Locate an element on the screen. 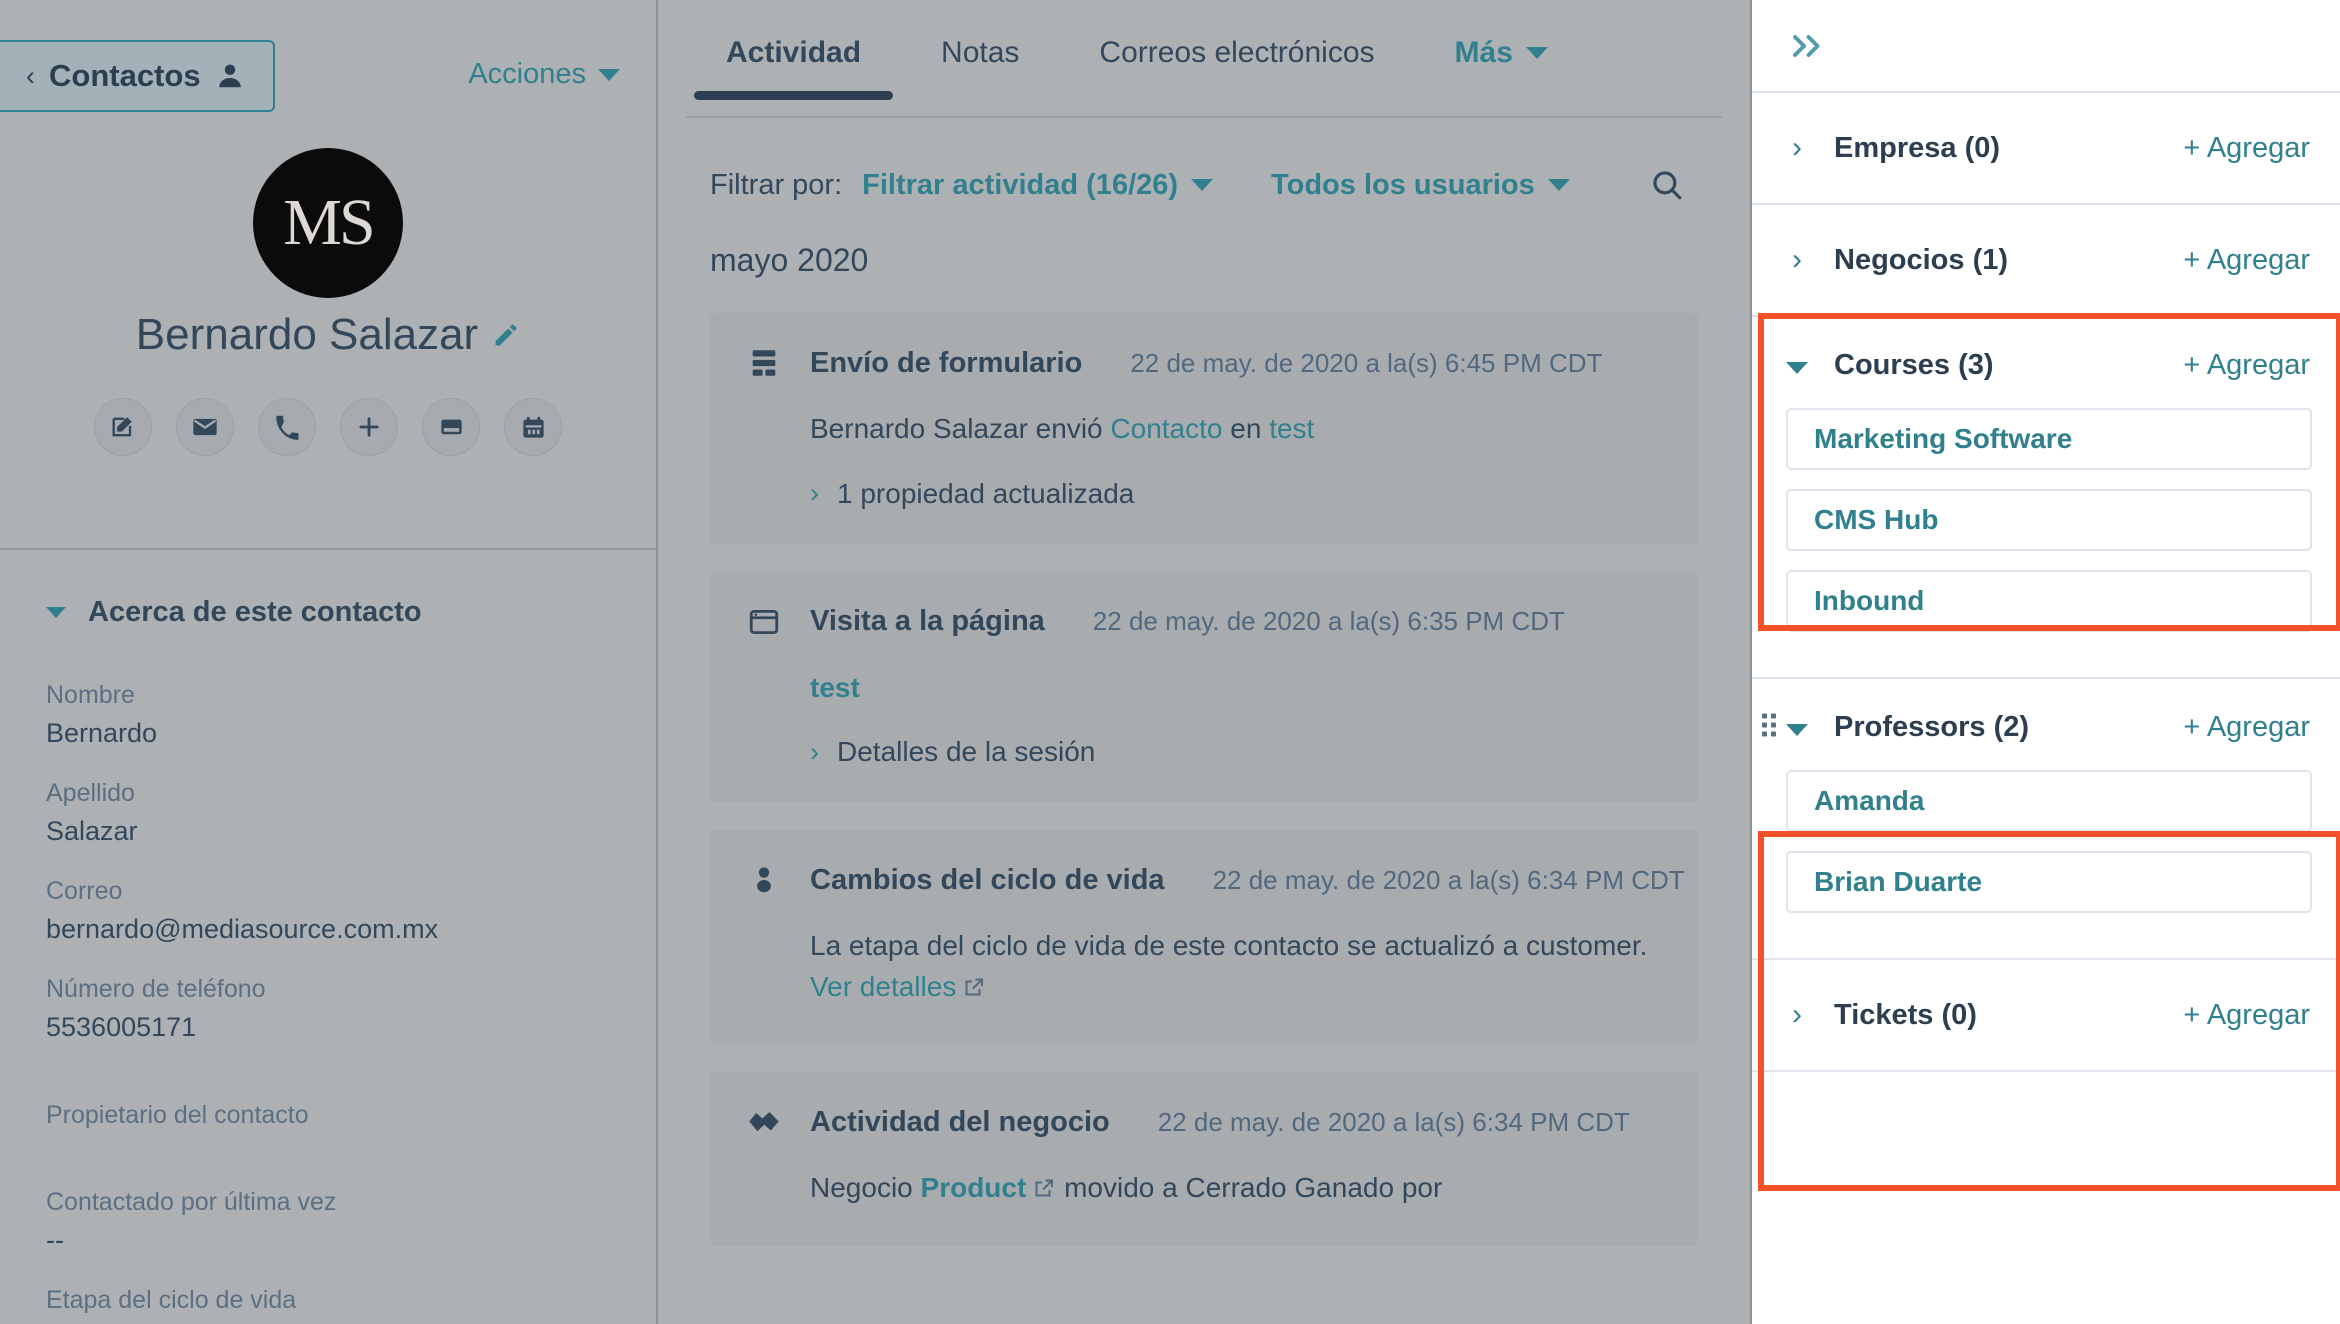 This screenshot has height=1324, width=2340. body-text: movido a Cerrado Ganado por is located at coordinates (1249, 1188).